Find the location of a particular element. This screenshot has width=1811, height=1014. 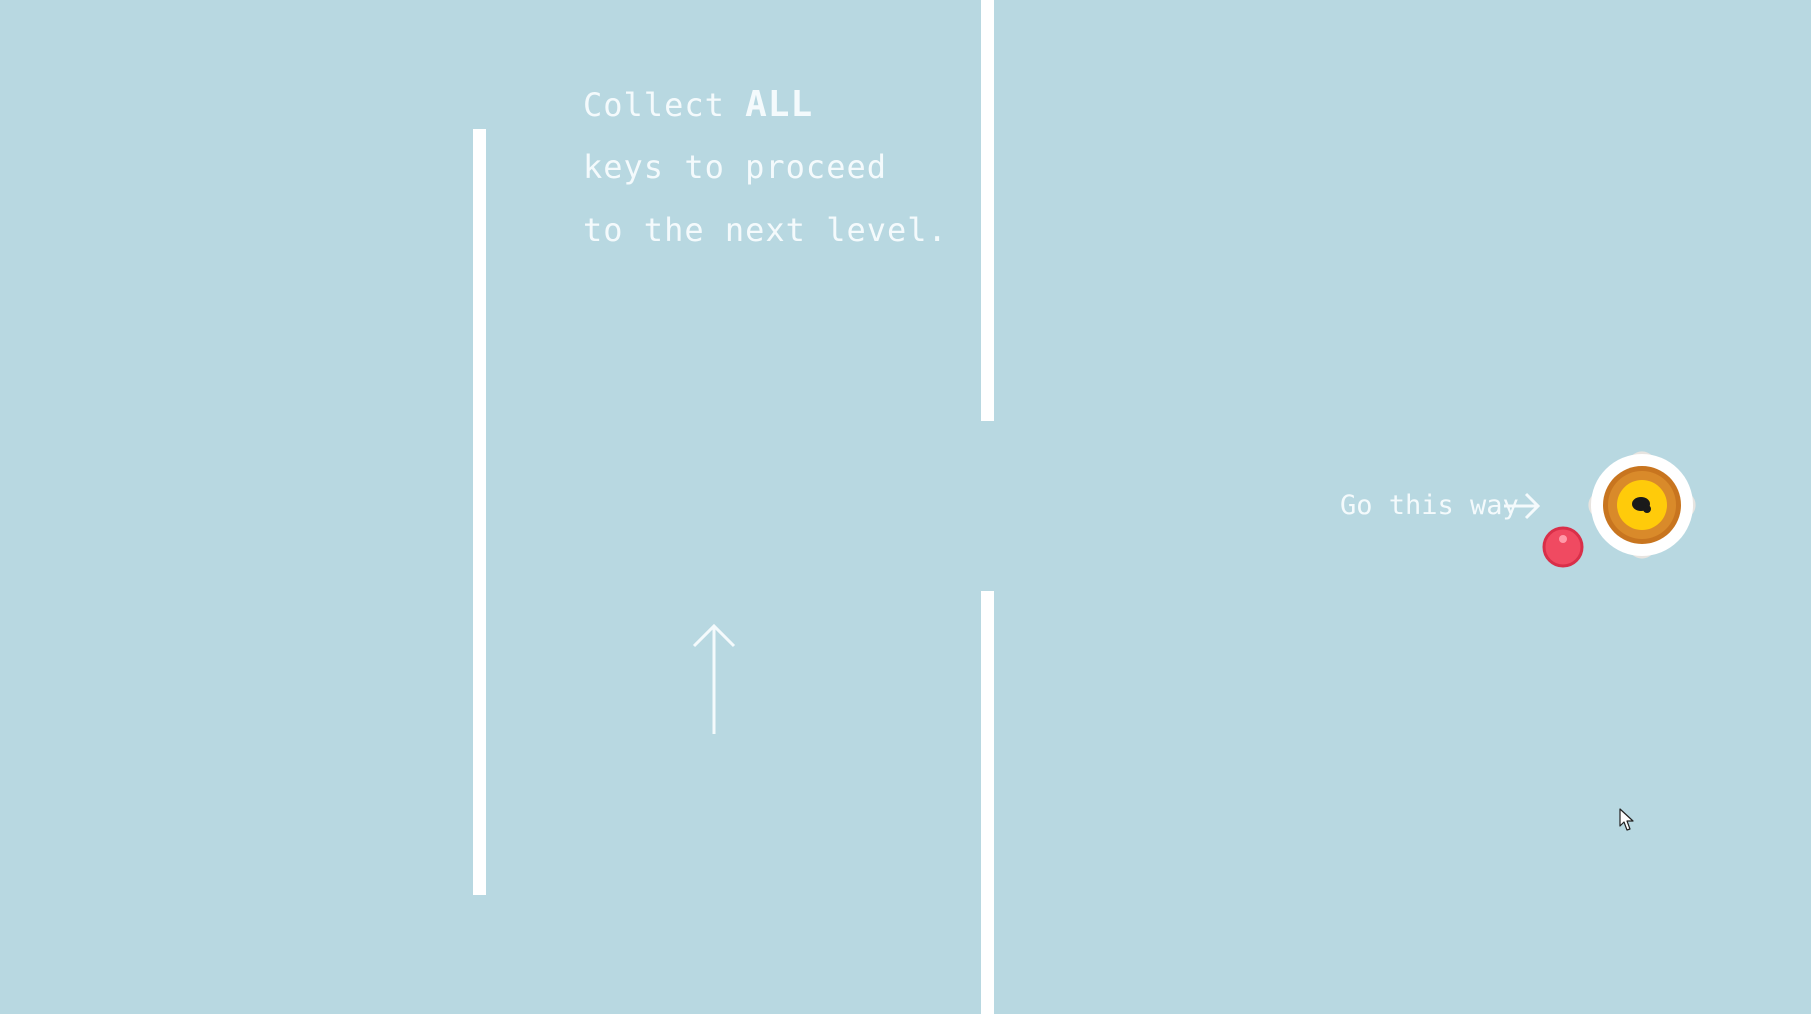

up-arrow-icon is located at coordinates (714, 678).